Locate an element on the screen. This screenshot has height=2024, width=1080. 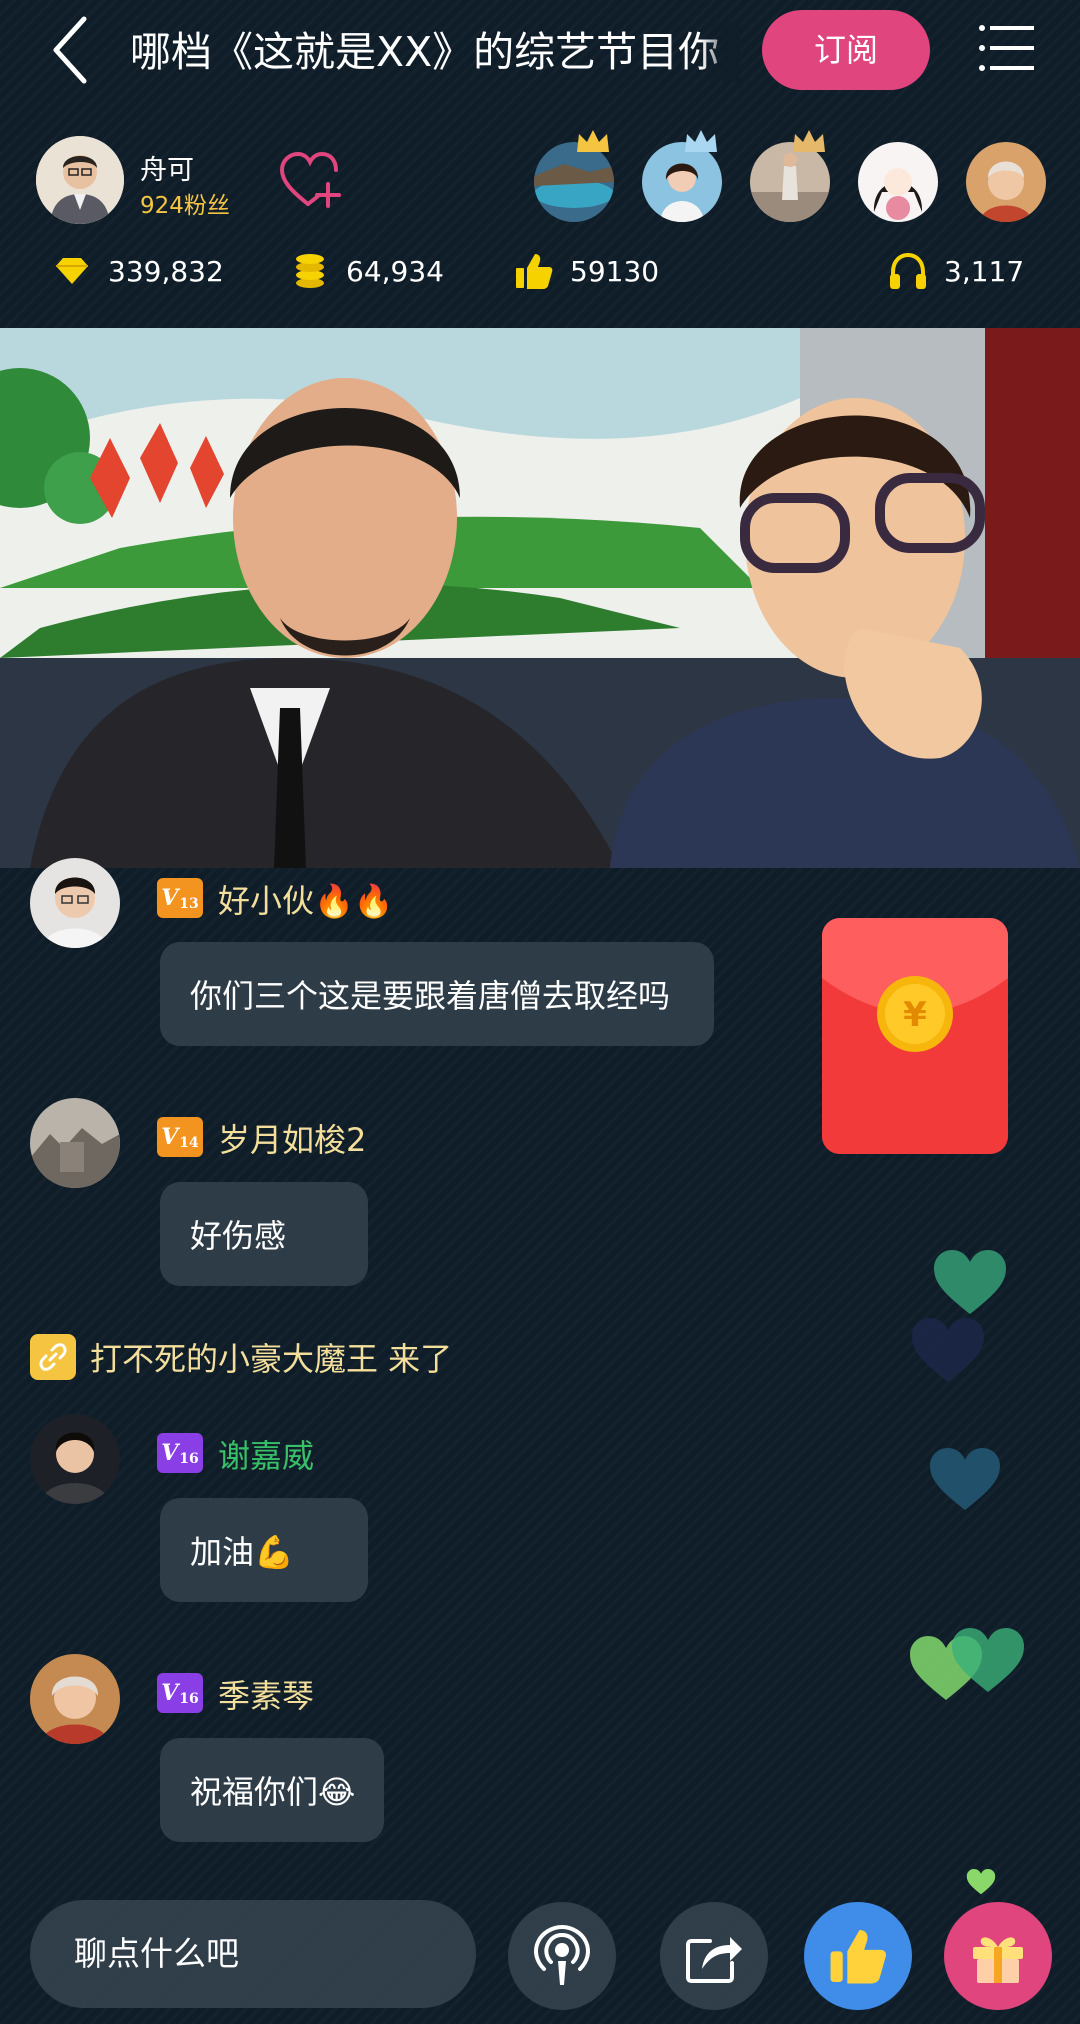
back-icon is located at coordinates (70, 50).